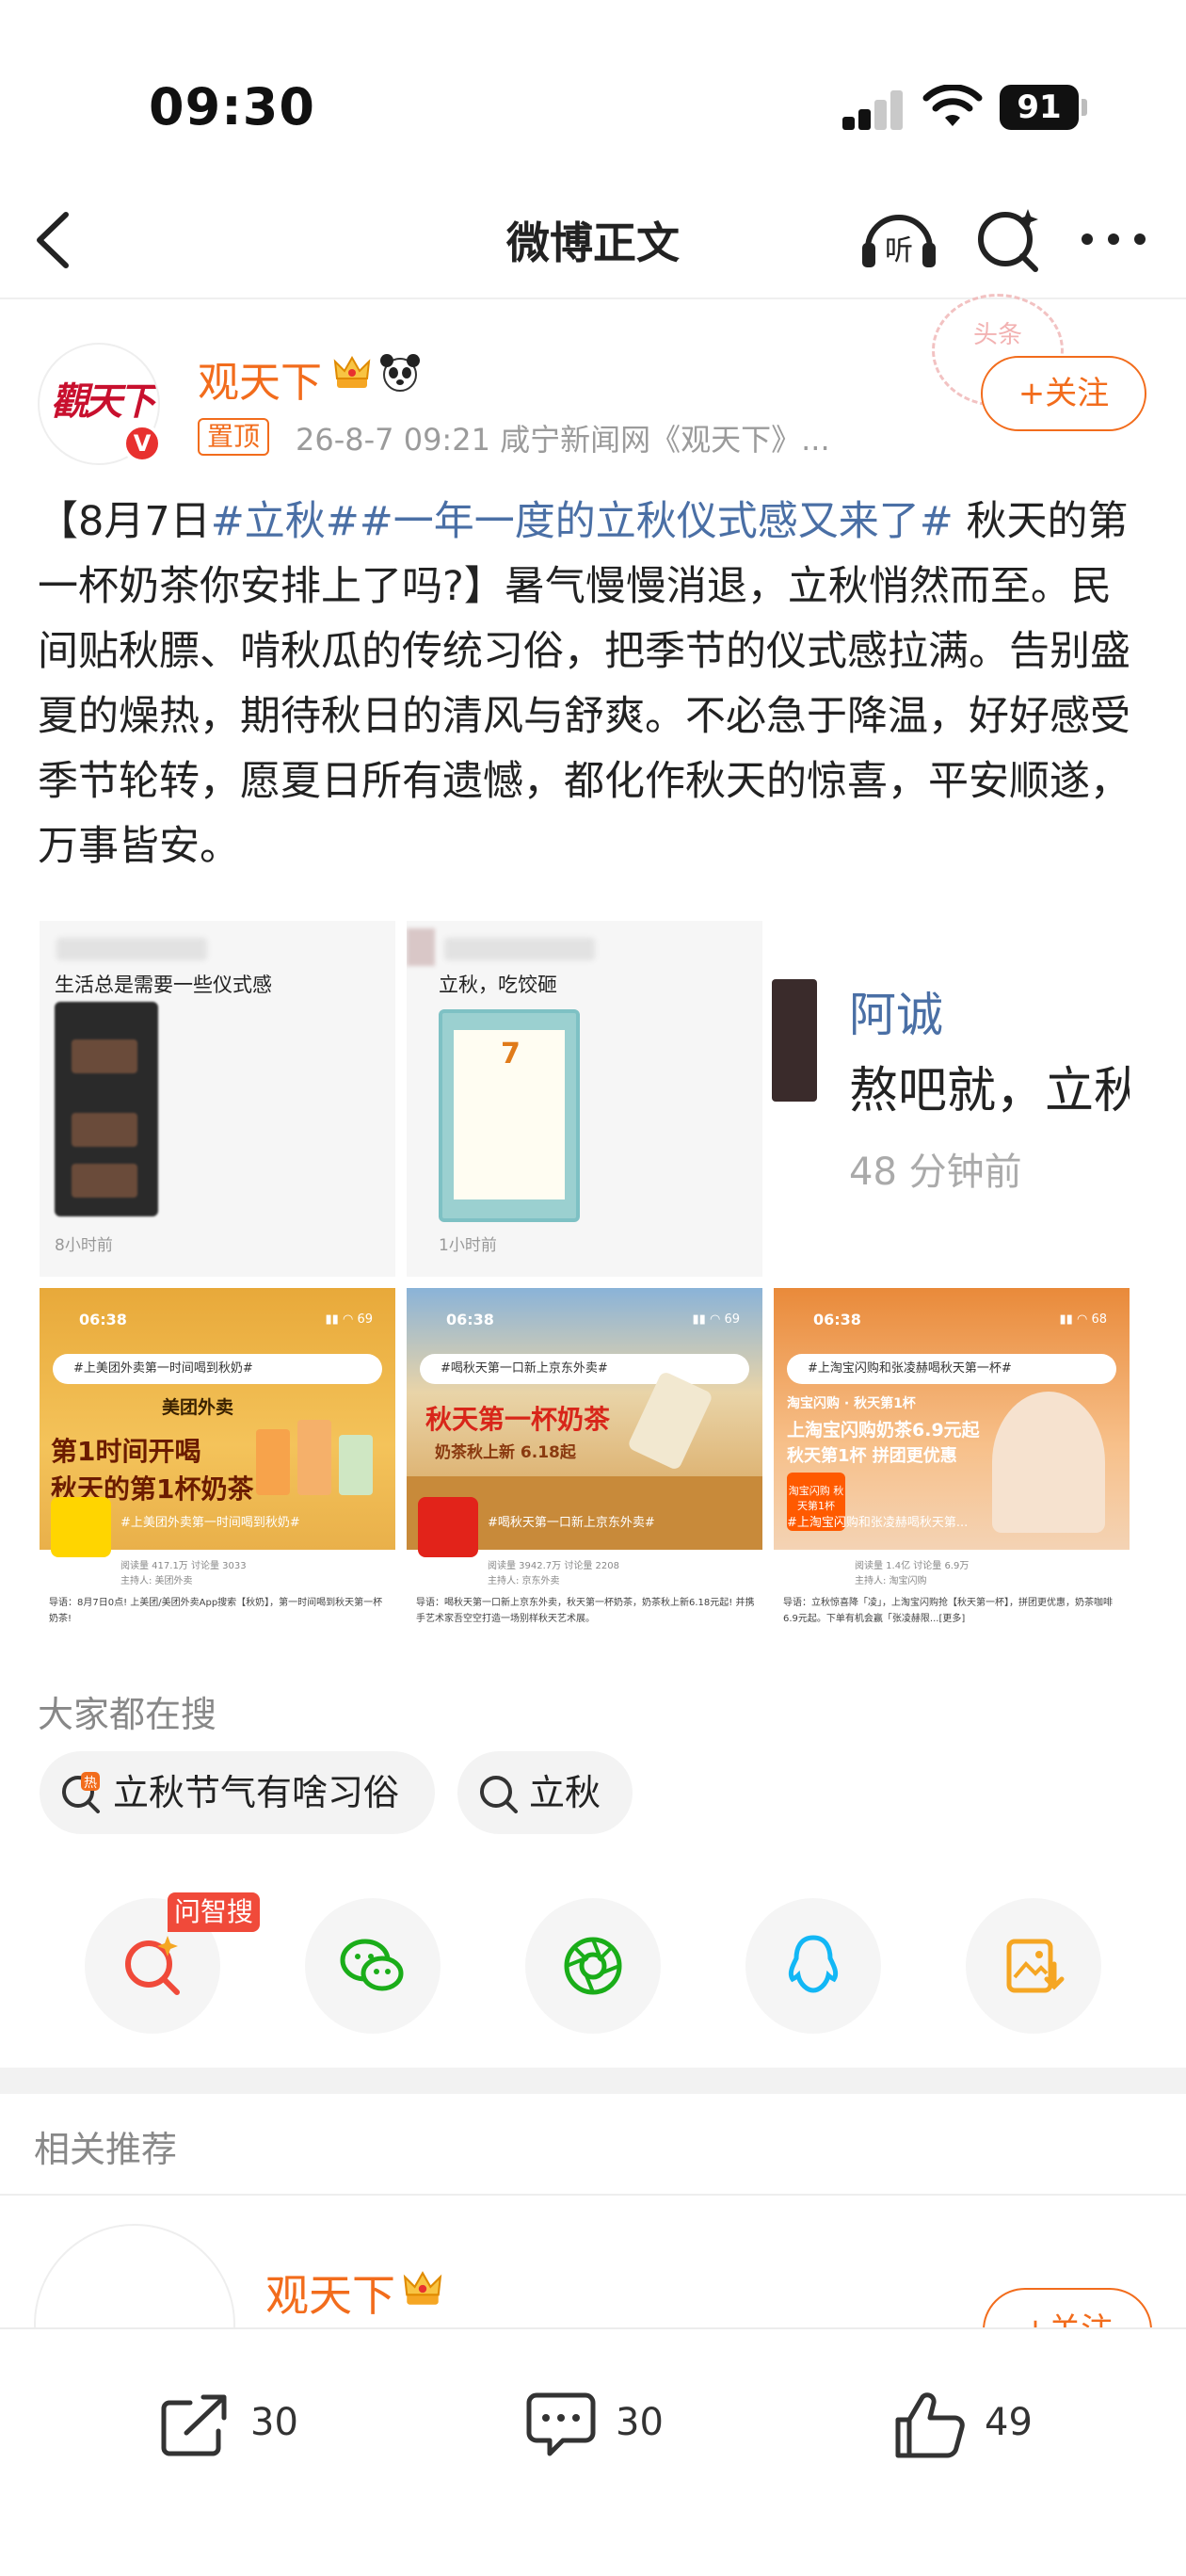 The width and height of the screenshot is (1186, 2576). I want to click on page-title: 微博正文, so click(593, 242).